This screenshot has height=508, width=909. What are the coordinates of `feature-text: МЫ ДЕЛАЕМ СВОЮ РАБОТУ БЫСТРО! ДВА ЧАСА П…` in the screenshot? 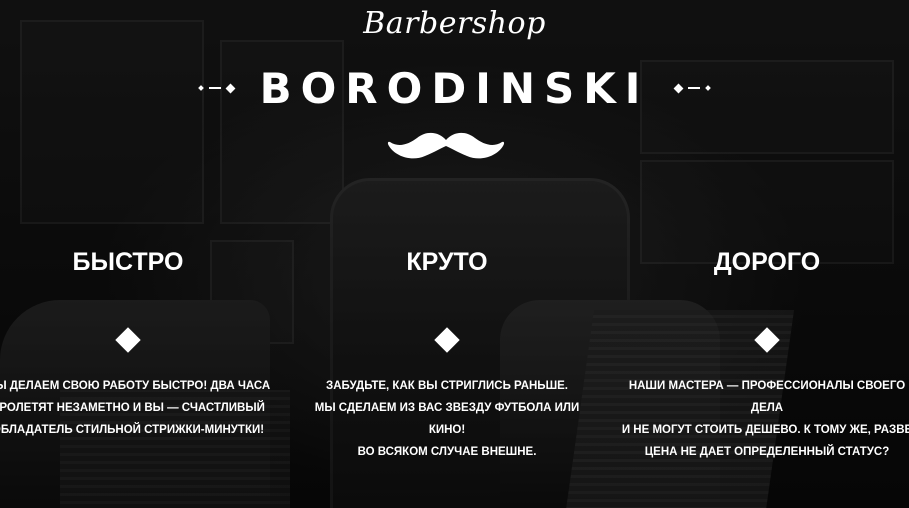 It's located at (135, 408).